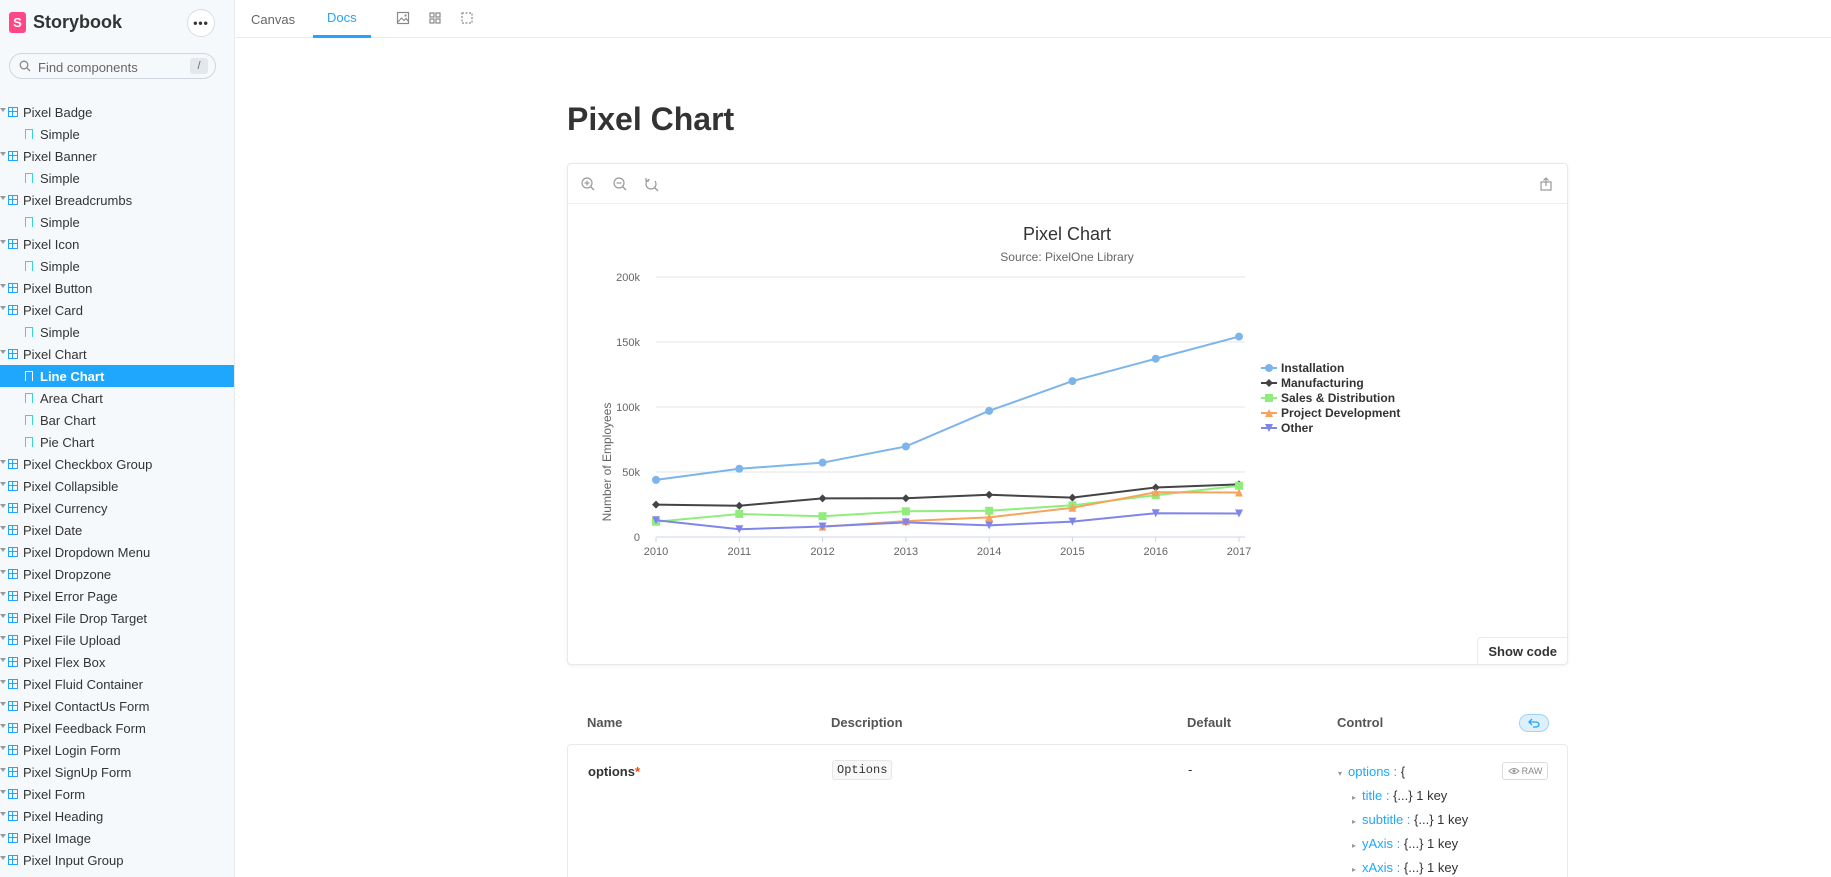  I want to click on chevron-down-icon: ▾, so click(1343, 774).